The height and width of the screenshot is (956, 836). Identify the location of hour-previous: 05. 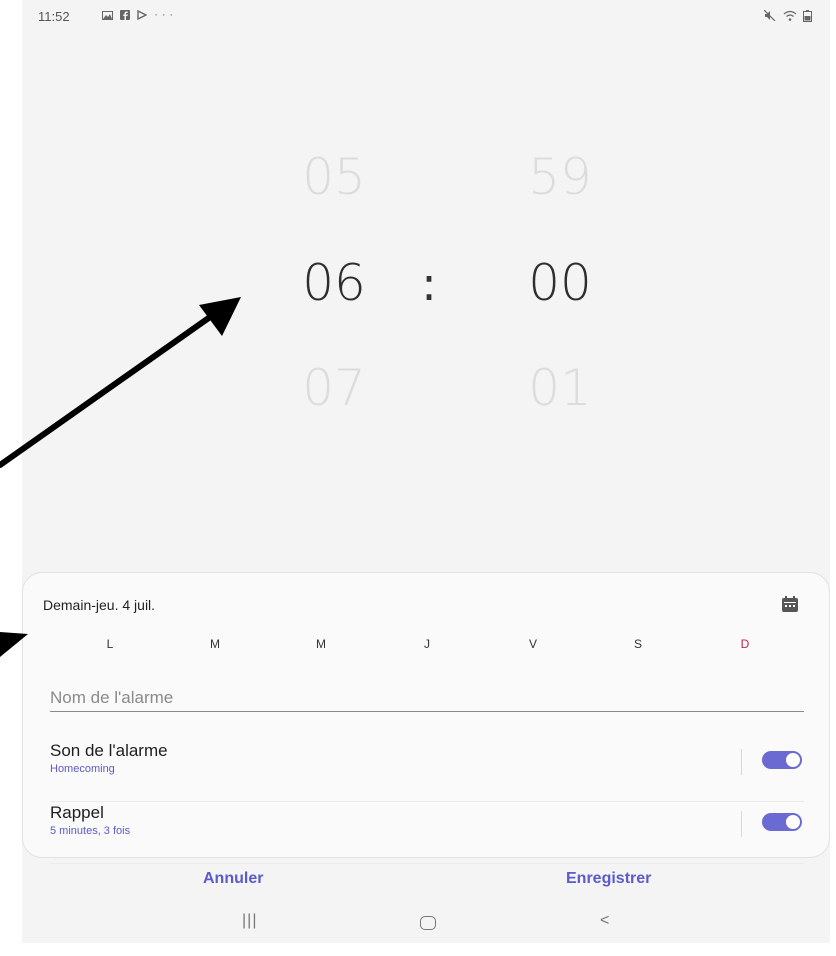
(334, 177).